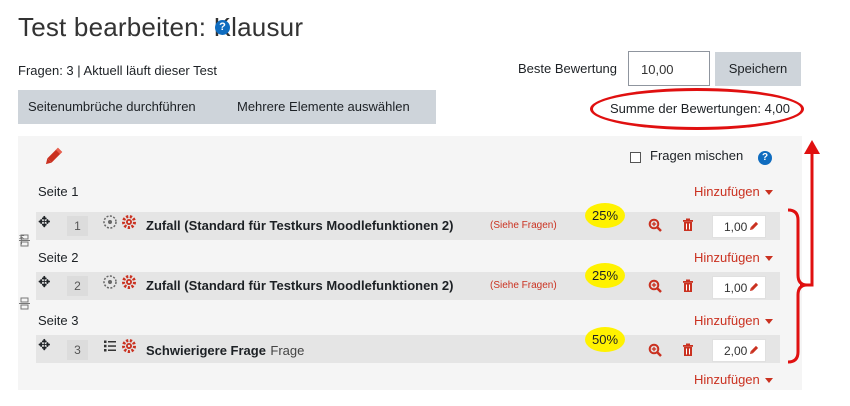  I want to click on question-number: 3, so click(77, 350).